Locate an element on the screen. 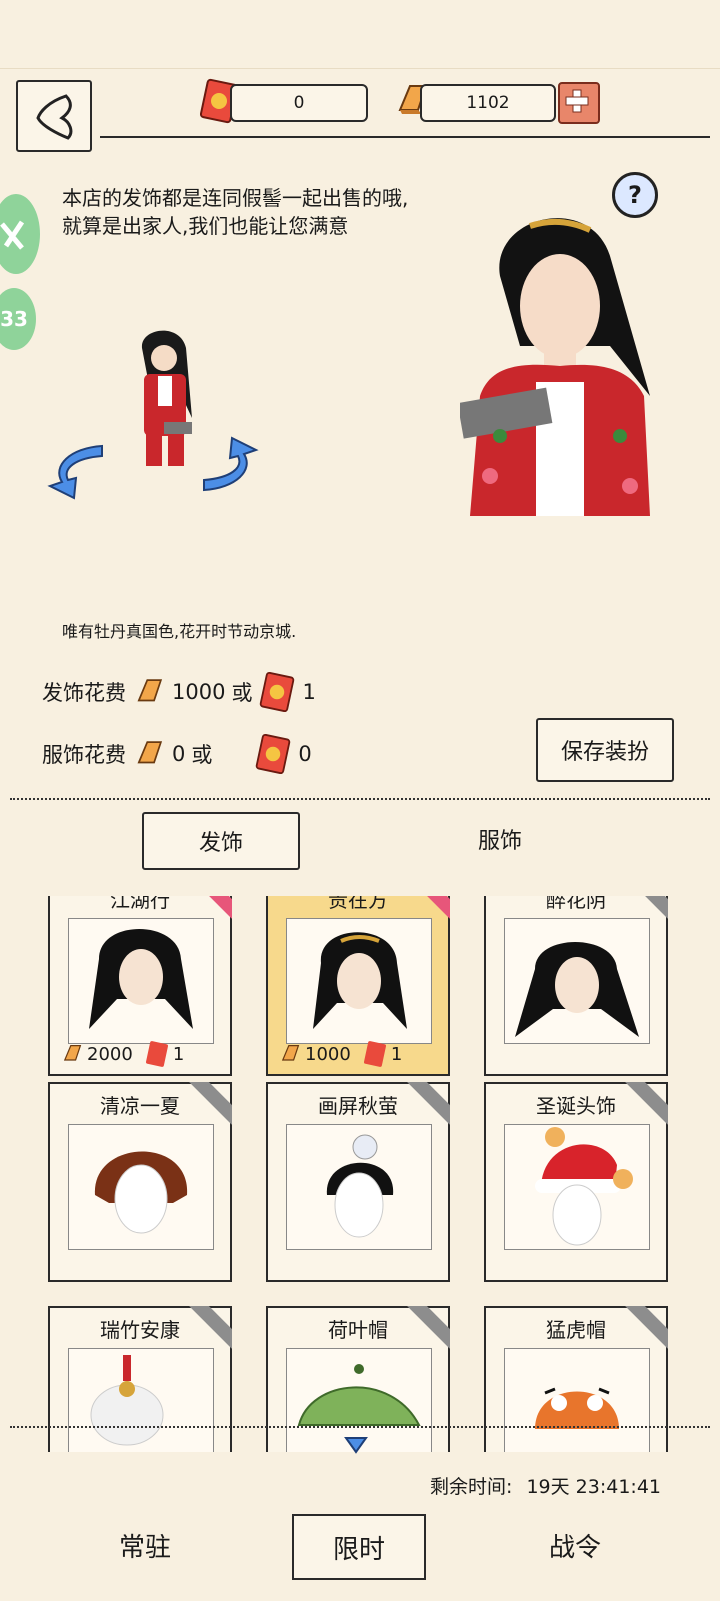 Image resolution: width=720 pixels, height=1601 pixels. ticket-counter: 0 is located at coordinates (299, 103).